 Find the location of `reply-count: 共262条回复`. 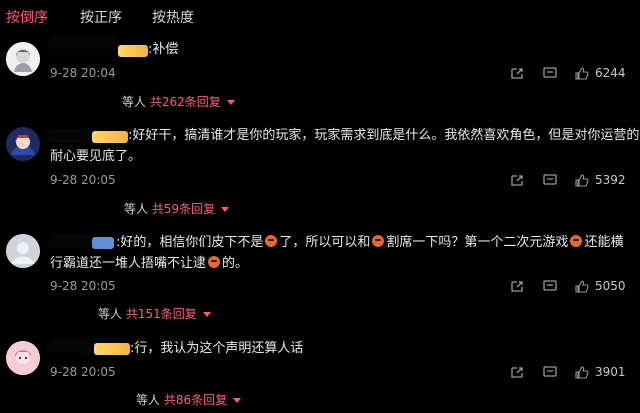

reply-count: 共262条回复 is located at coordinates (185, 102).